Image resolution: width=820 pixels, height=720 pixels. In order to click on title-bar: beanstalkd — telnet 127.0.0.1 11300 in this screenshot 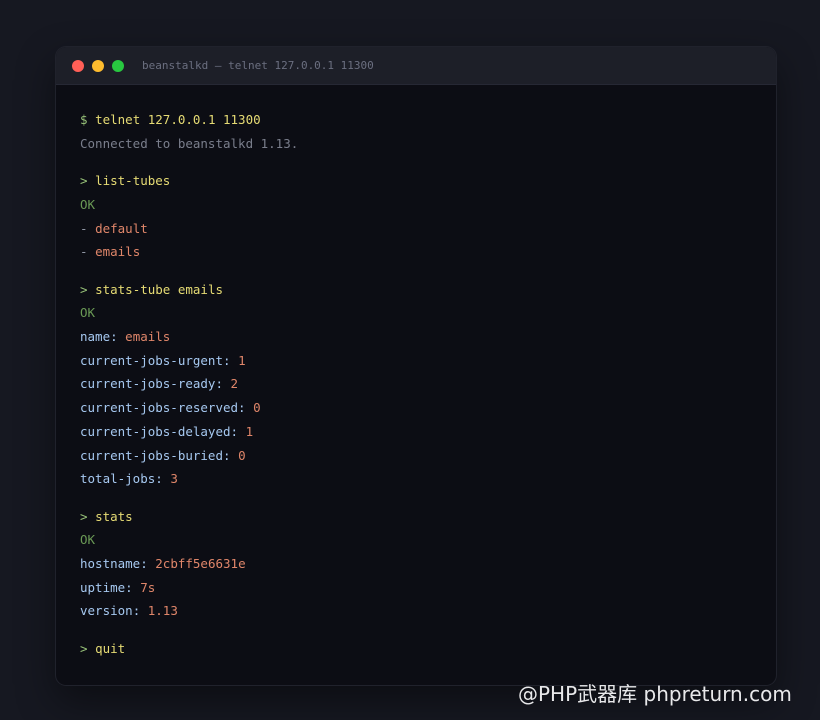, I will do `click(416, 66)`.